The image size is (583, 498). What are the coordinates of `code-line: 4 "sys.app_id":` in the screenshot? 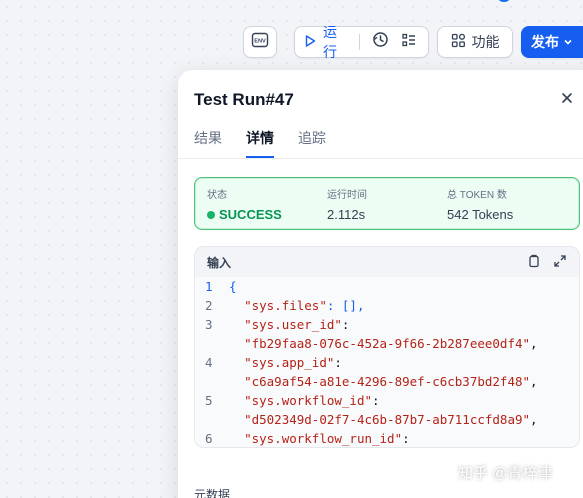 It's located at (387, 362).